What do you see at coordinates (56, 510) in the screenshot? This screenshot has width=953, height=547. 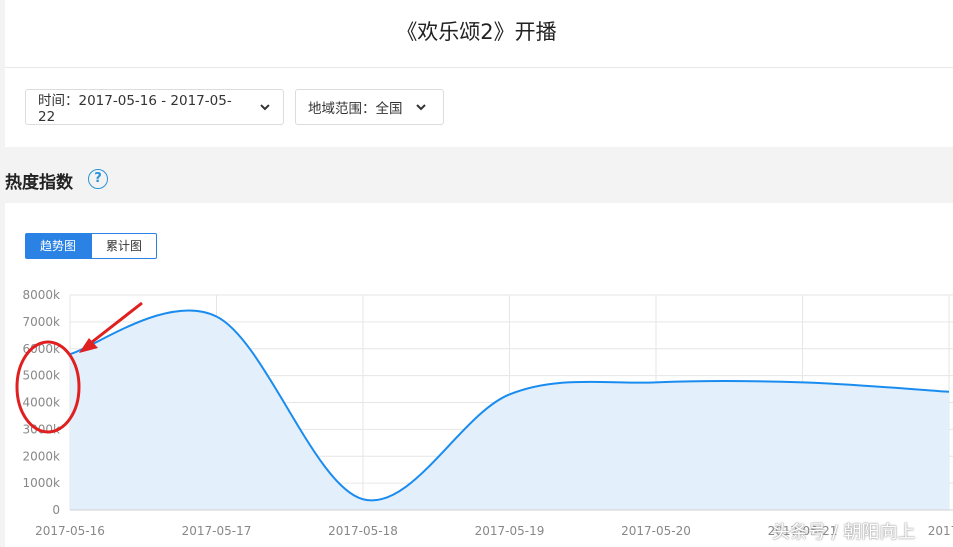 I see `y-tick-label: 0` at bounding box center [56, 510].